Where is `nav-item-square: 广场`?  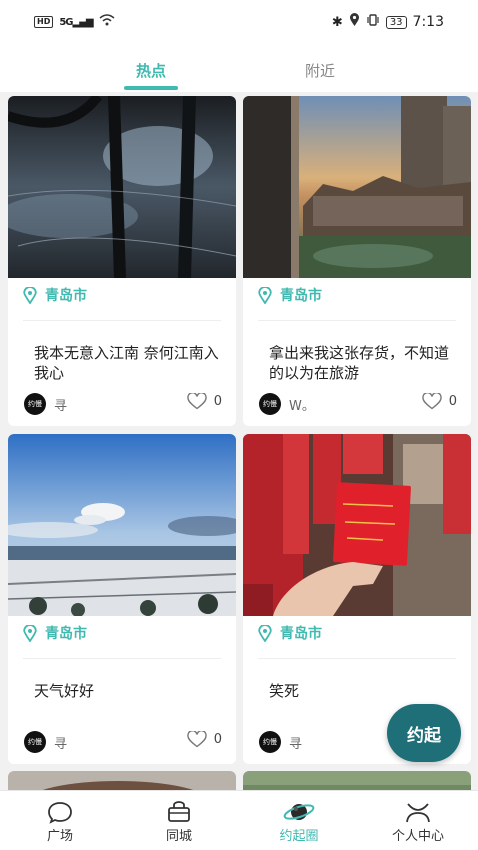 nav-item-square: 广场 is located at coordinates (60, 821).